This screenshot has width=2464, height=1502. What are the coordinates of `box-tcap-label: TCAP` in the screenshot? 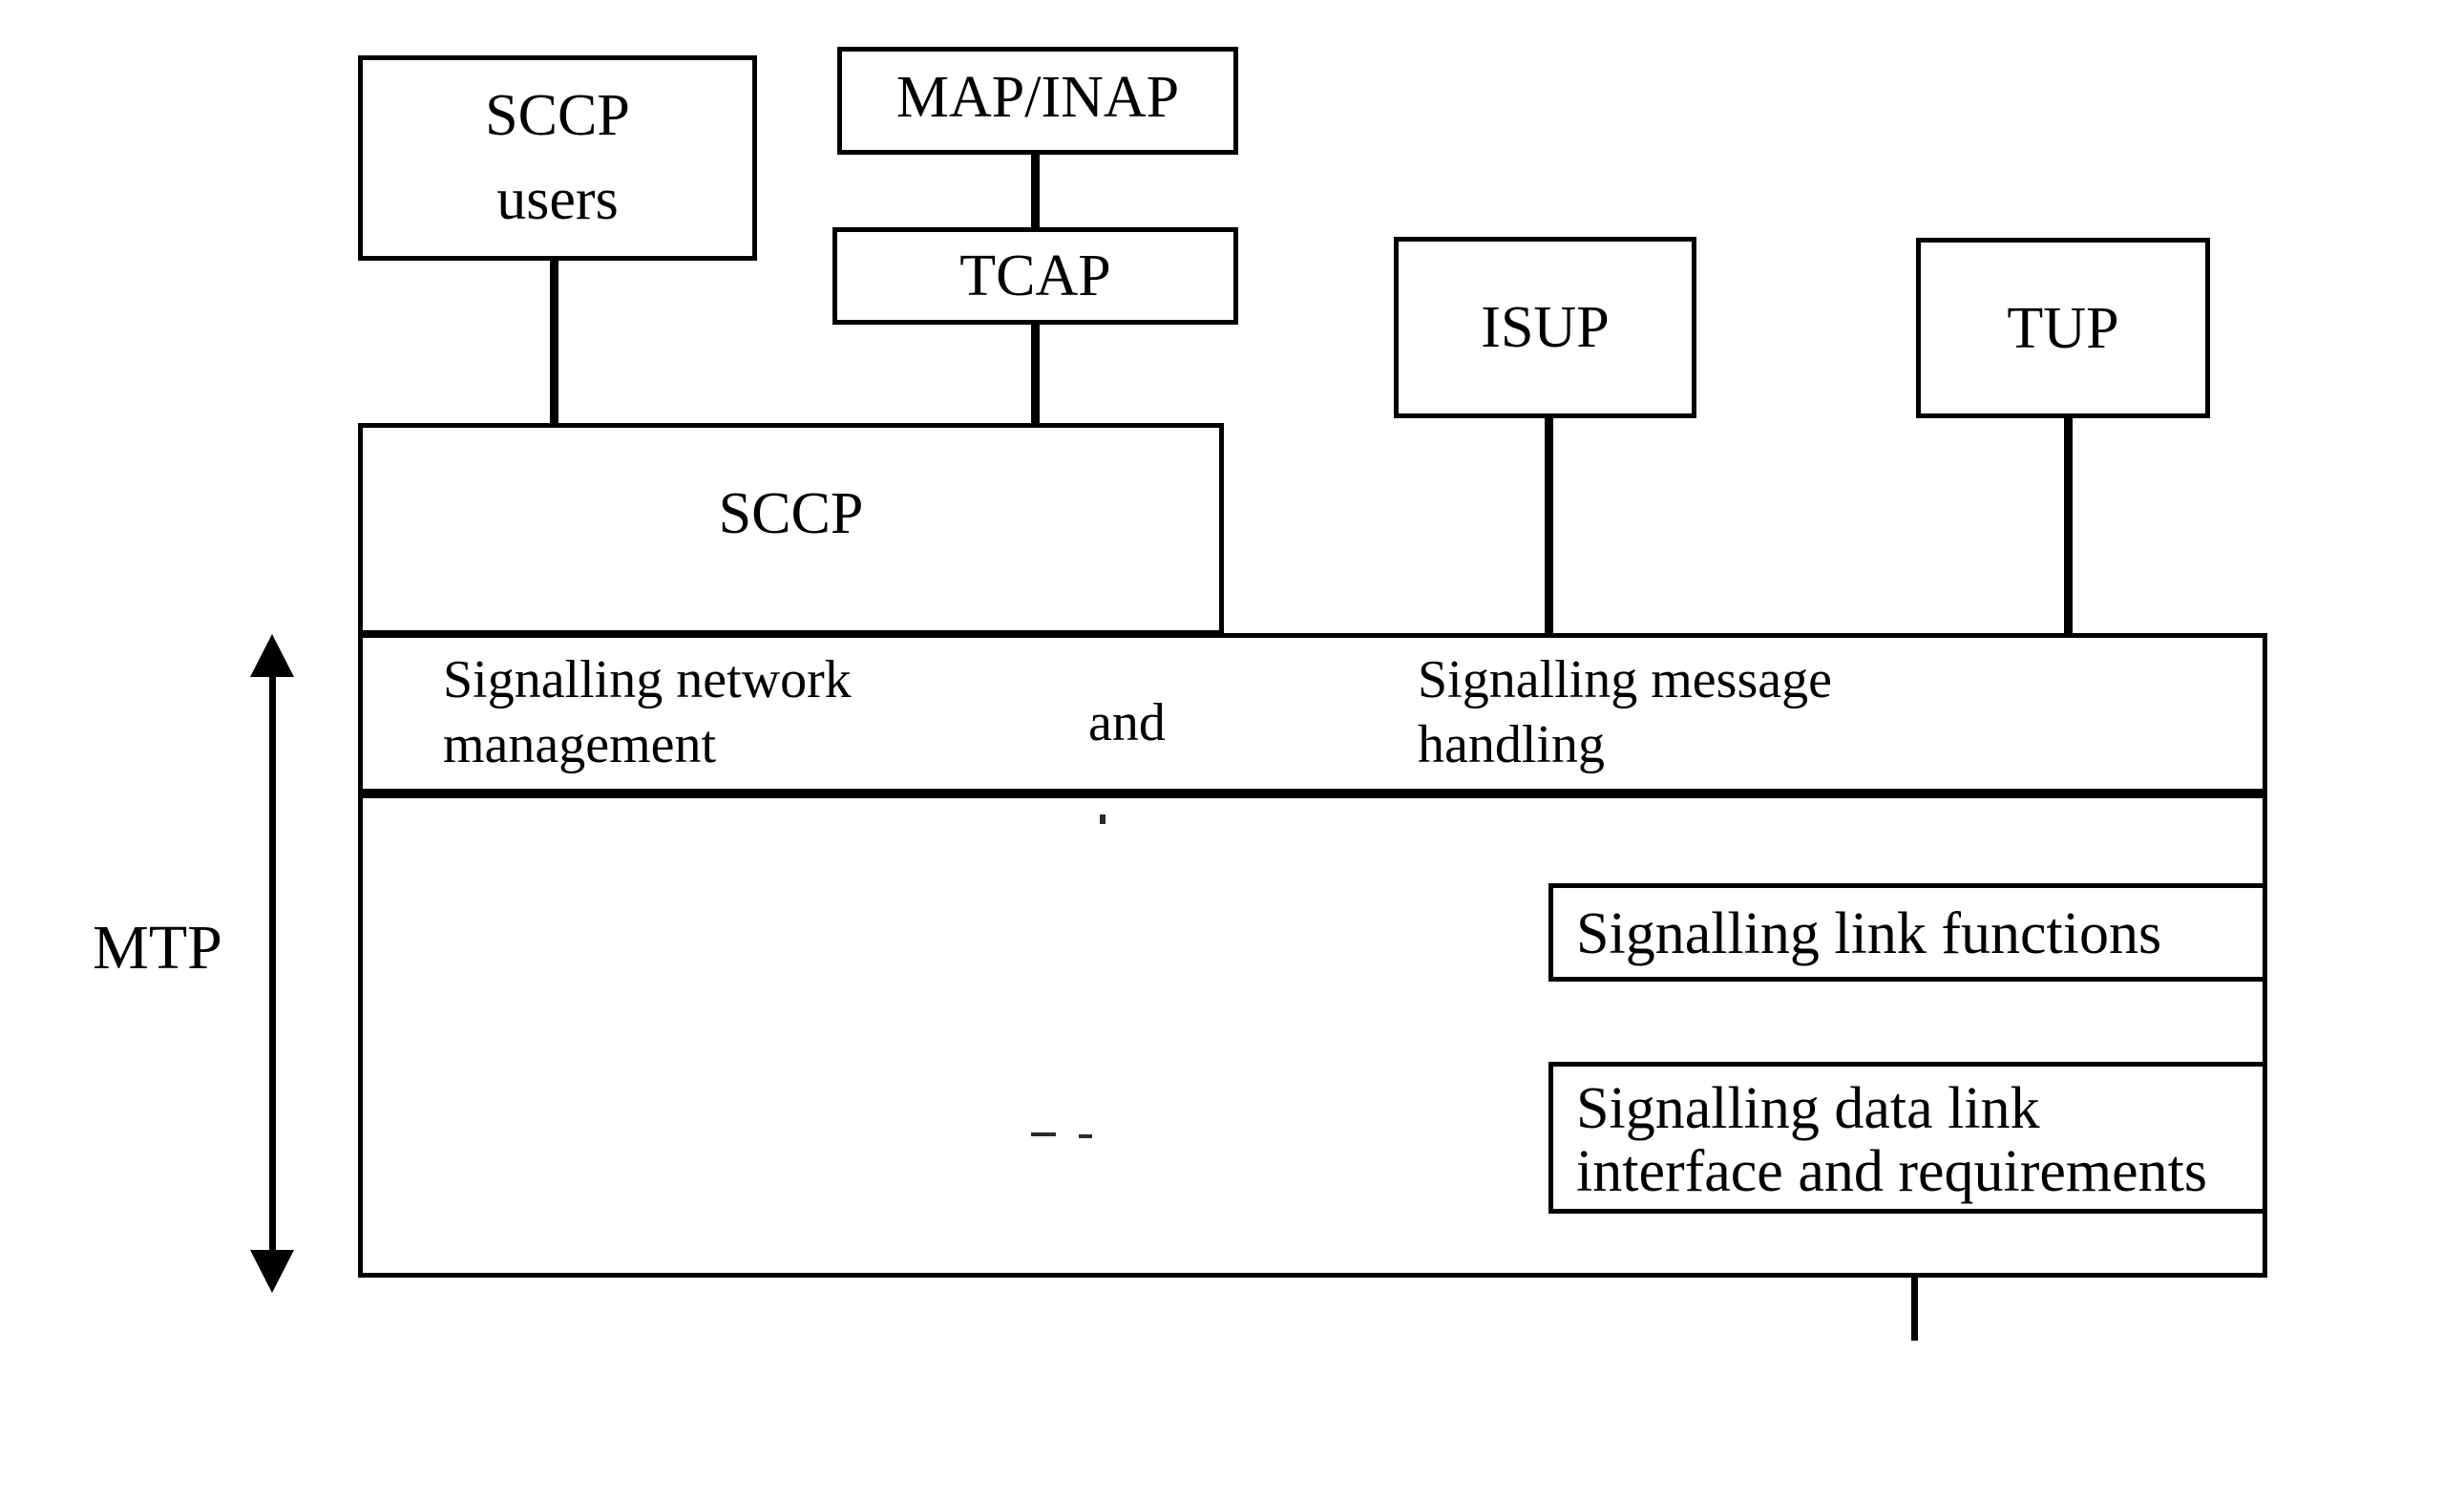 It's located at (1035, 275).